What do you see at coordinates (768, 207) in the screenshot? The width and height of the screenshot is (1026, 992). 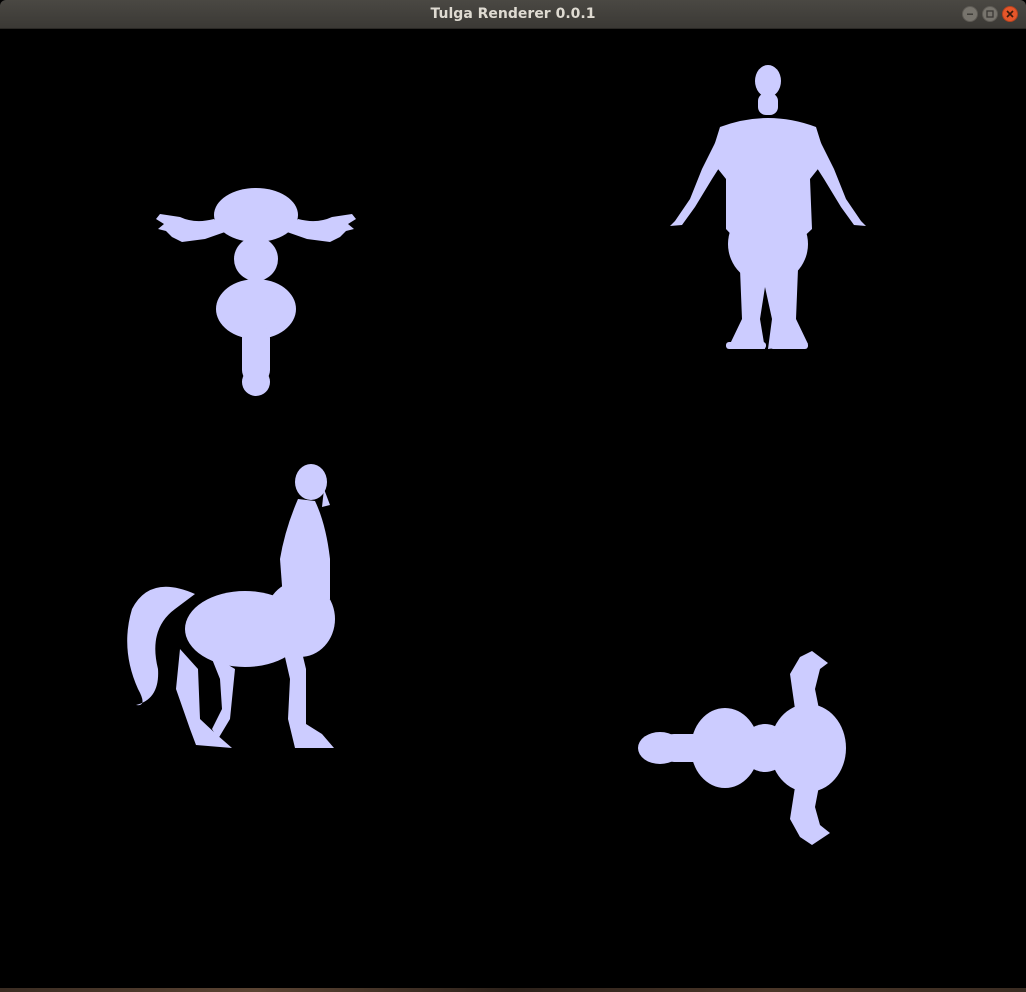 I see `figure-top-right` at bounding box center [768, 207].